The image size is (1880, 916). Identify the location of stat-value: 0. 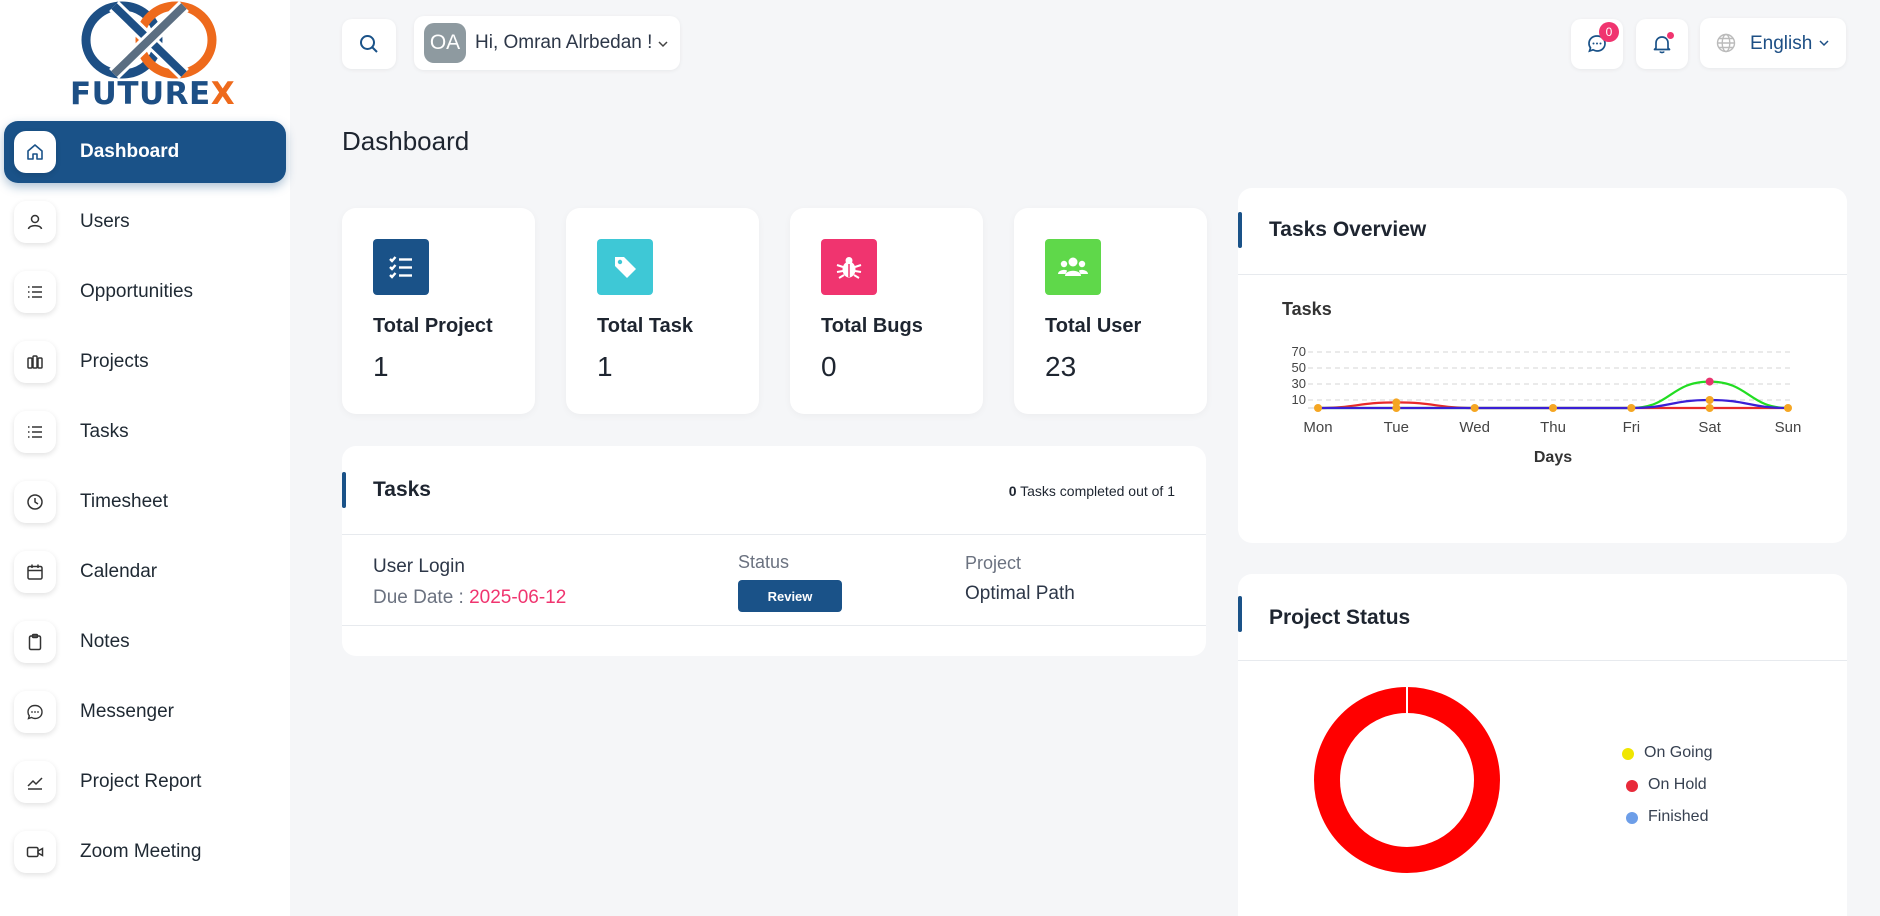
(829, 366).